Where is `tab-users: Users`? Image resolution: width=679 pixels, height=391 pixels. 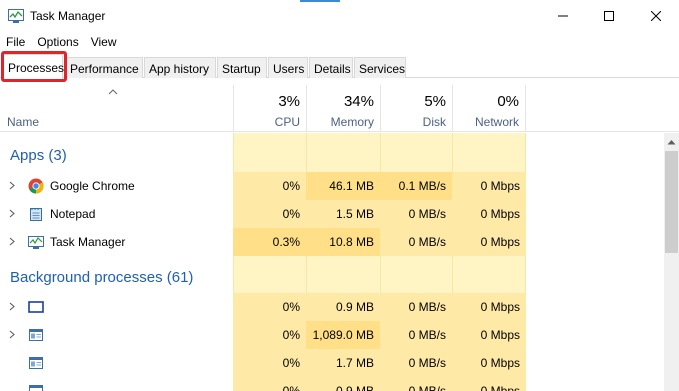
tab-users: Users is located at coordinates (288, 67).